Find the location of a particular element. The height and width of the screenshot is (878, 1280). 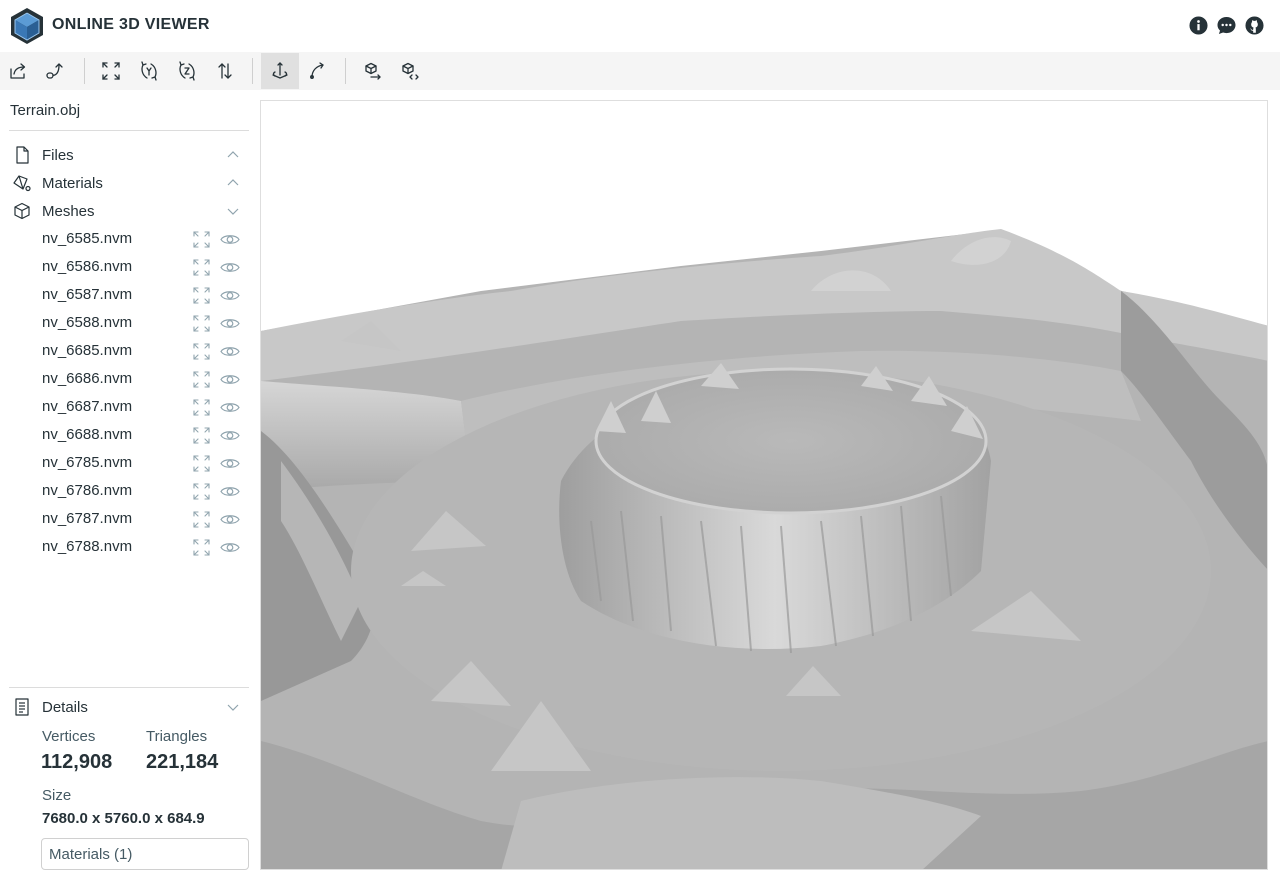

app-title: ONLINE 3D VIEWER is located at coordinates (131, 24).